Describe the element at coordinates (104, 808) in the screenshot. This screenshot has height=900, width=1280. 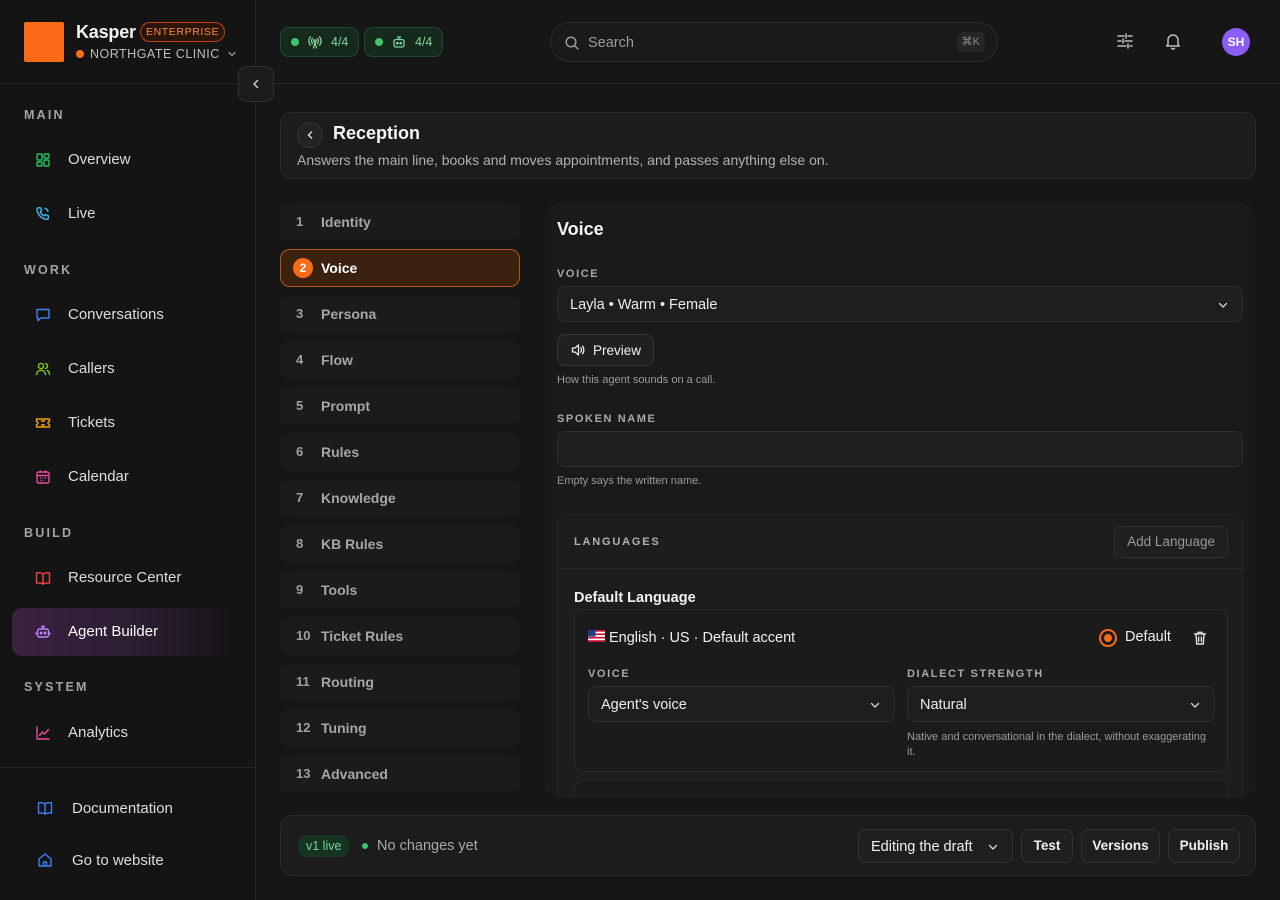
I see `documentation-link: Documentation` at that location.